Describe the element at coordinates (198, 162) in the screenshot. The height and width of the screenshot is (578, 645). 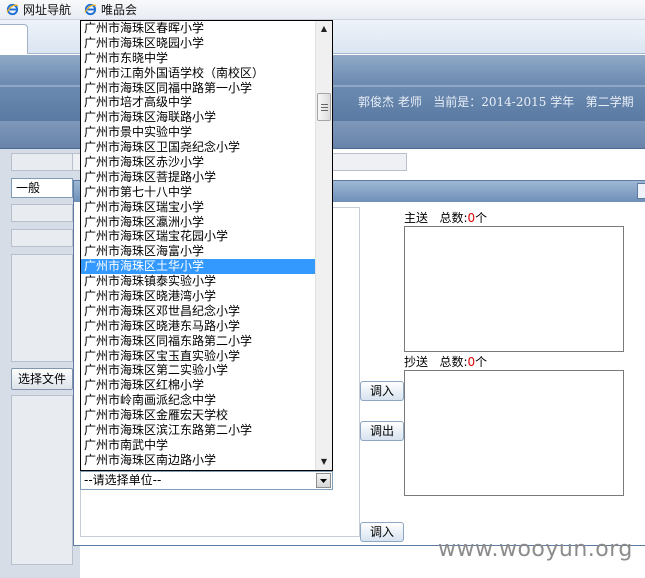
I see `dropdown-option: 广州市海珠区赤沙小学` at that location.